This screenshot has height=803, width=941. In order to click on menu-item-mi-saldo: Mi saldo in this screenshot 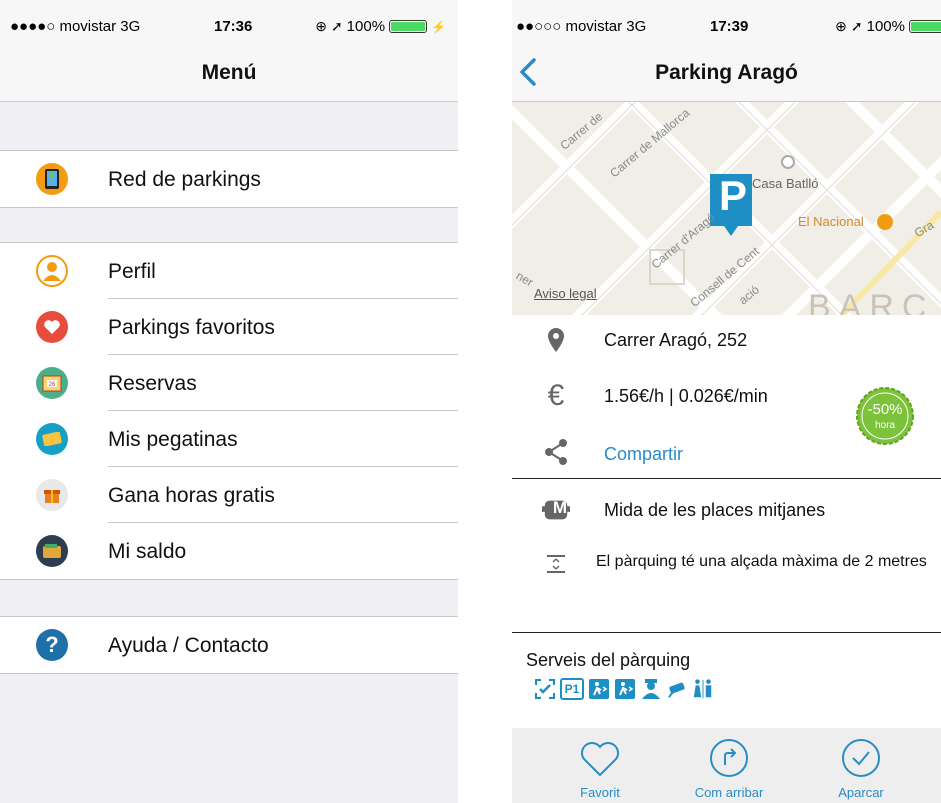, I will do `click(229, 551)`.